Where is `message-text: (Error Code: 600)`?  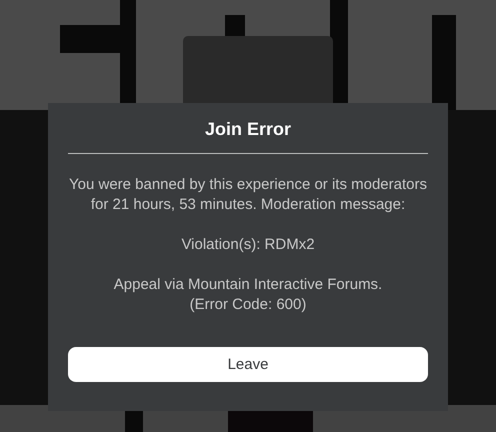
message-text: (Error Code: 600) is located at coordinates (248, 305).